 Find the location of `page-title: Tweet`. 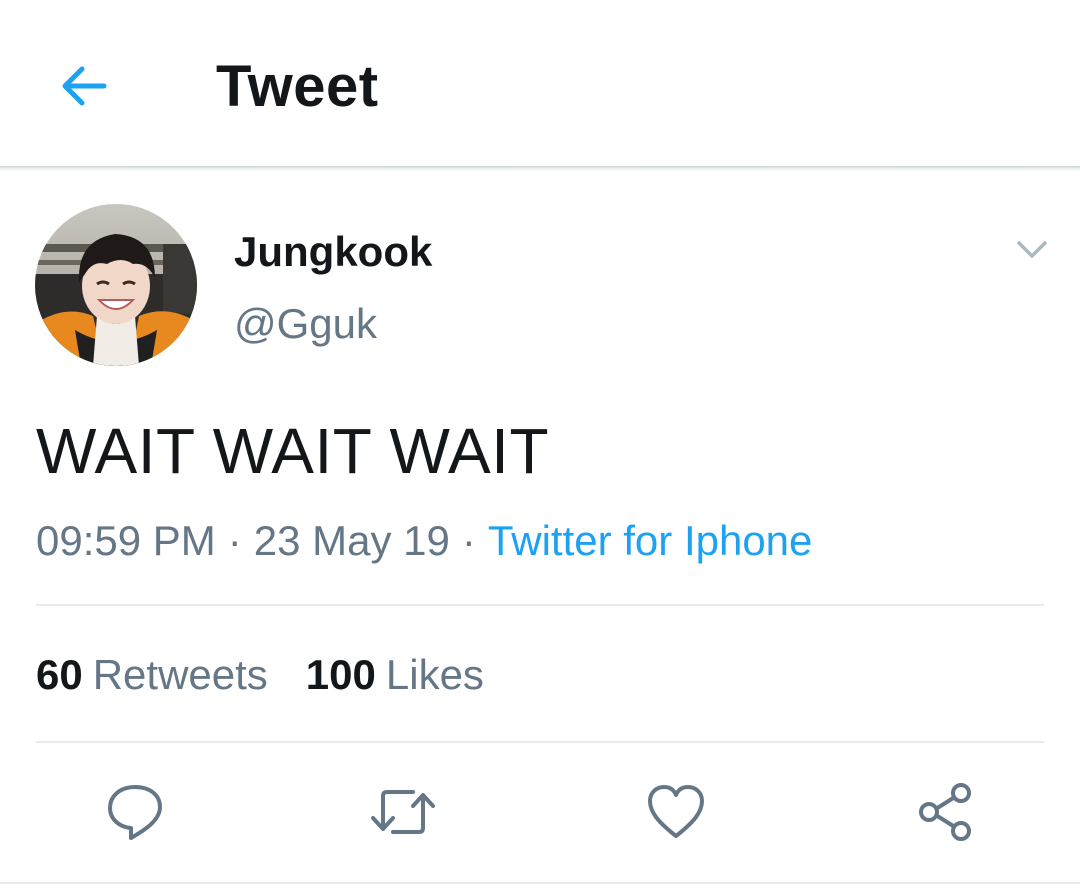

page-title: Tweet is located at coordinates (297, 86).